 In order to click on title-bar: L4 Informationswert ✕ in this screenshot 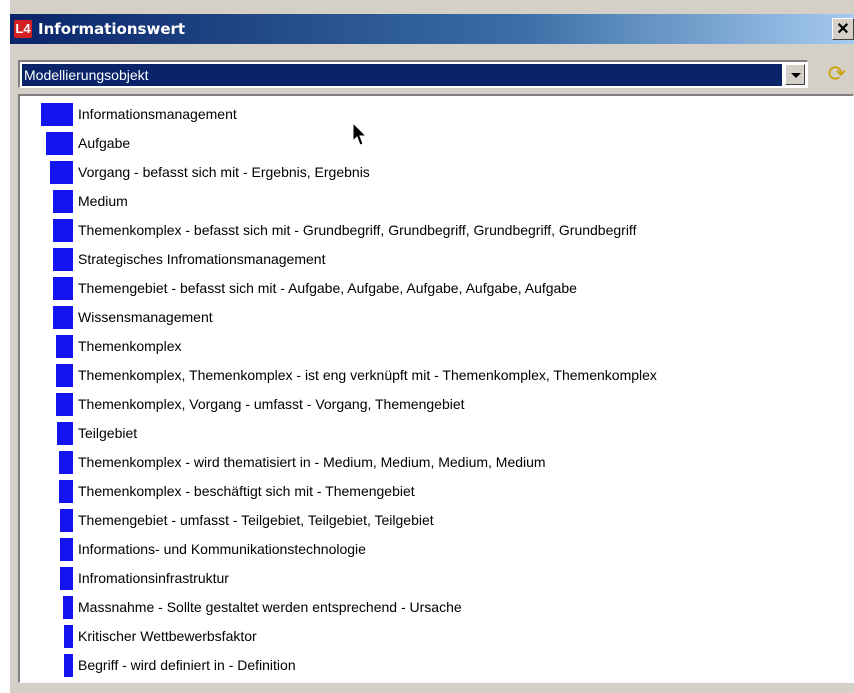, I will do `click(432, 29)`.